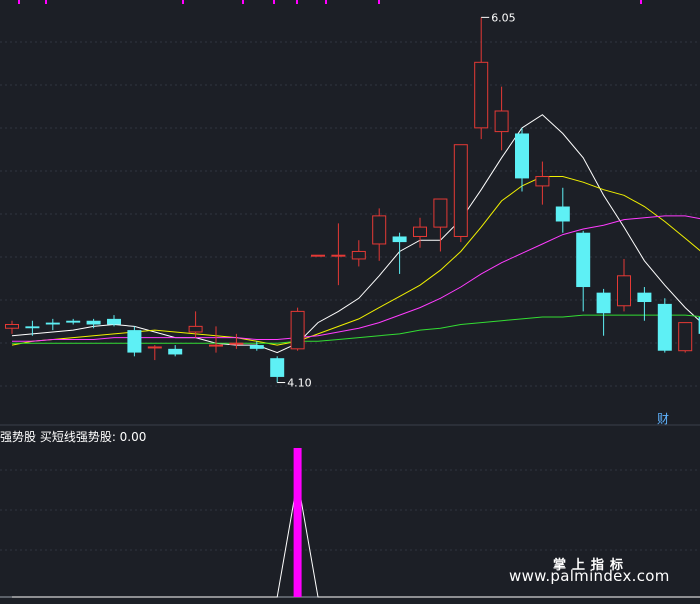  I want to click on price-annotation: 4.10, so click(294, 383).